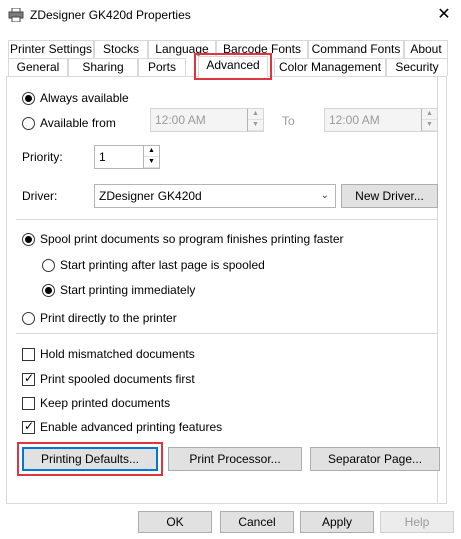 The height and width of the screenshot is (539, 461). I want to click on chevron-down-icon: ⌄, so click(324, 195).